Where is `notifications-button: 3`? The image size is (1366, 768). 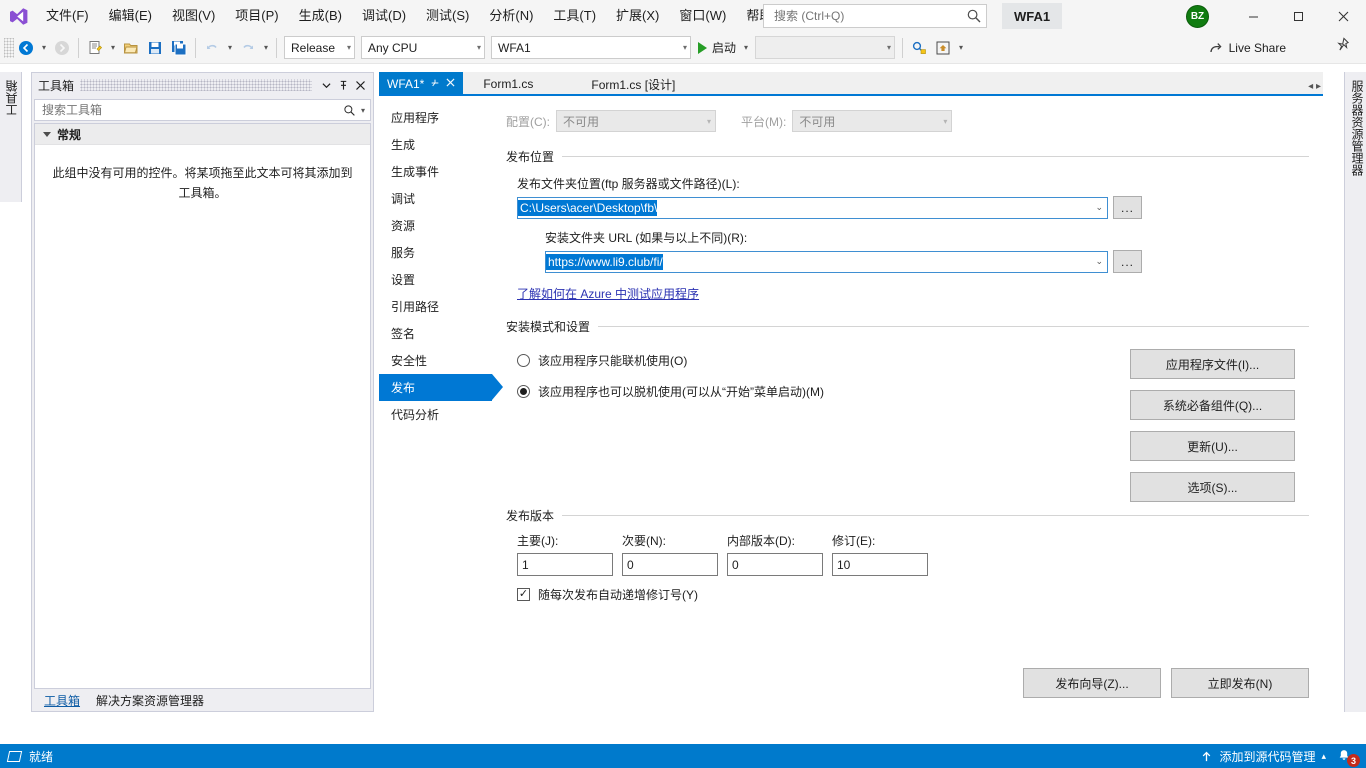
notifications-button: 3 is located at coordinates (1348, 757).